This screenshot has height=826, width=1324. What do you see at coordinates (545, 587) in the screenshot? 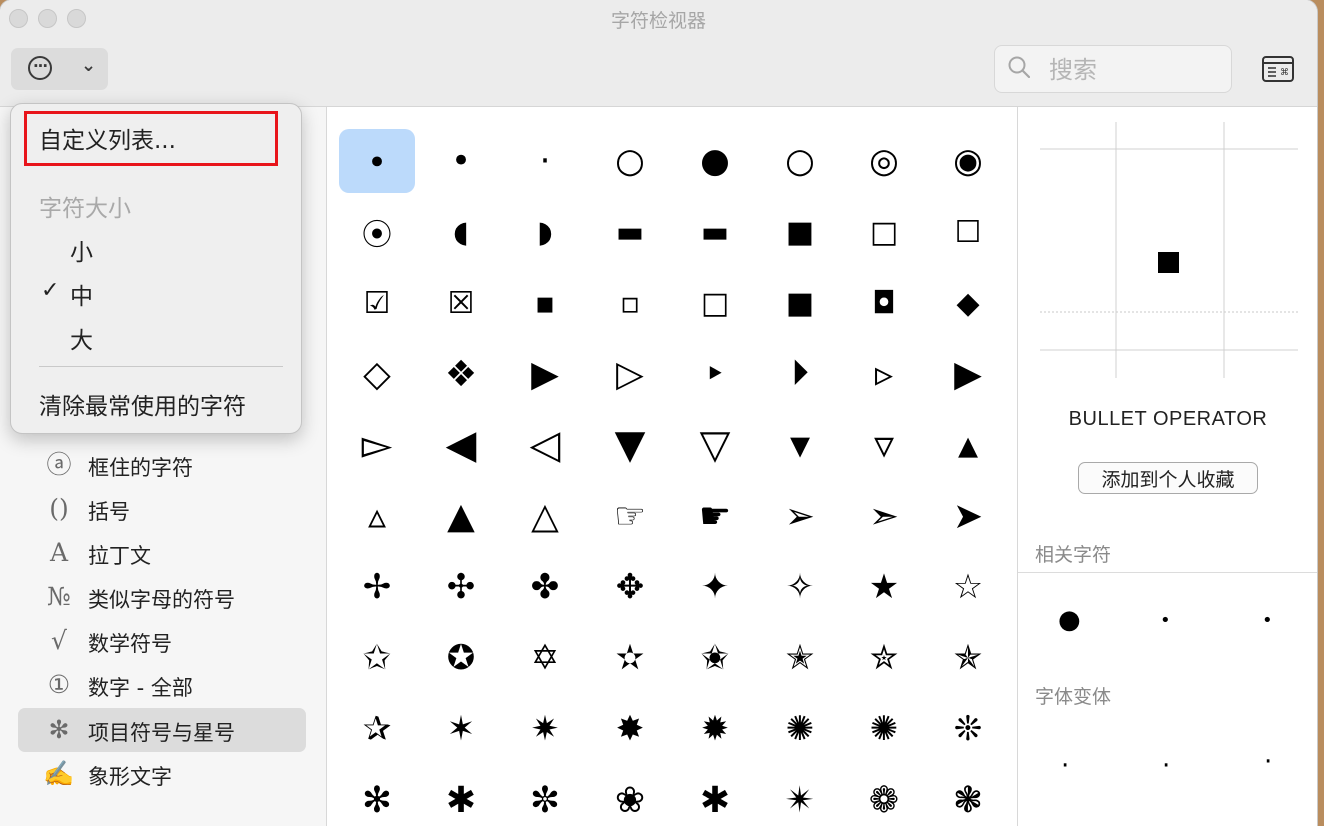
I see `grid-char: ✤` at bounding box center [545, 587].